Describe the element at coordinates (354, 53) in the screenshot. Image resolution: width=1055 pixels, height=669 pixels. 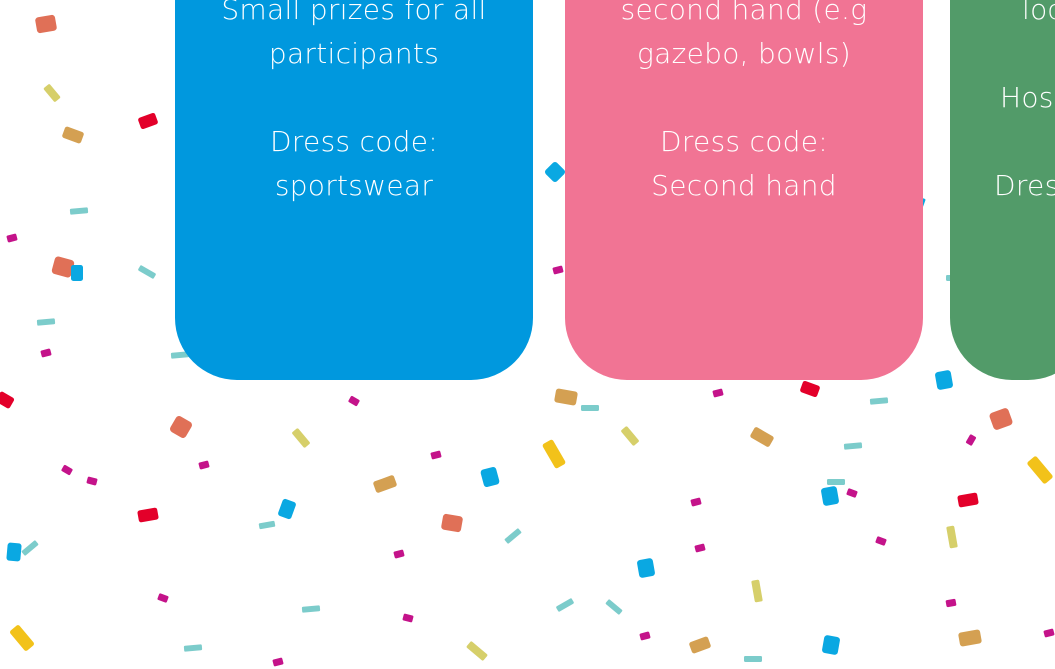
I see `card-text-line: participants` at that location.